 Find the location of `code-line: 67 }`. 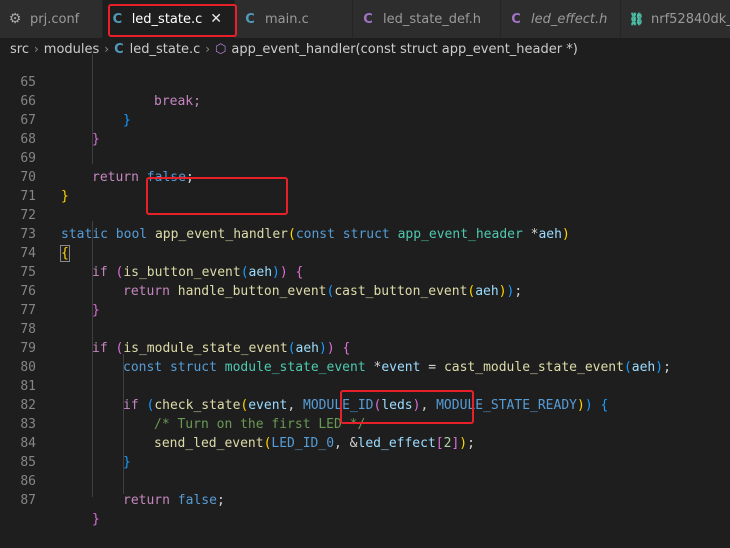

code-line: 67 } is located at coordinates (365, 119).